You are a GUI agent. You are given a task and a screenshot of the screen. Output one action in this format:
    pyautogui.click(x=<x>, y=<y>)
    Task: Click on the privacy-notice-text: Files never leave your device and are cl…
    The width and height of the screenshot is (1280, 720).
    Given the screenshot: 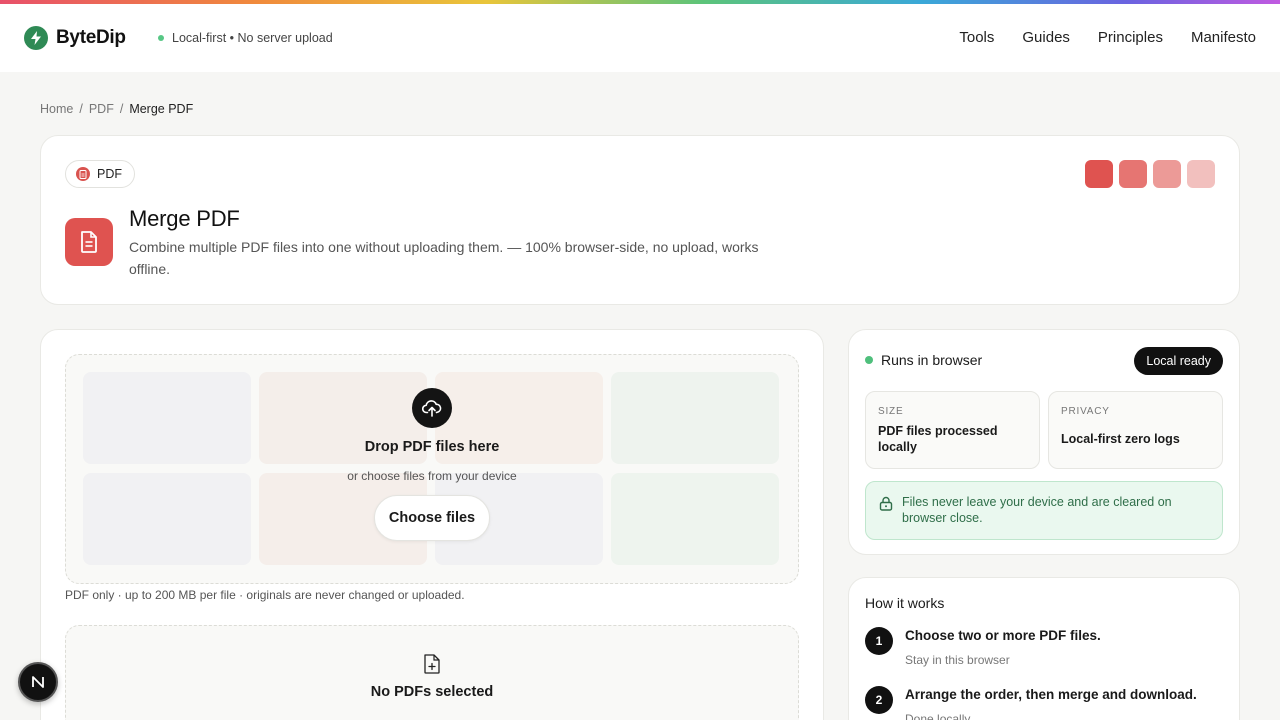 What is the action you would take?
    pyautogui.click(x=1037, y=510)
    